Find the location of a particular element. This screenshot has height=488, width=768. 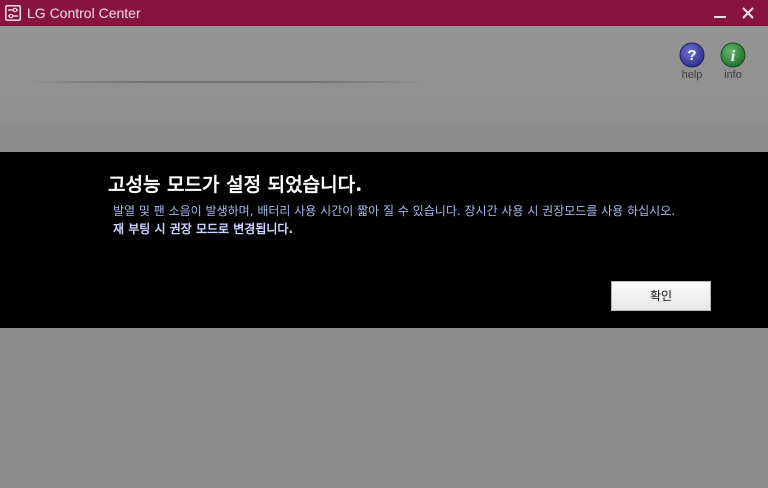

help-button: ? help is located at coordinates (692, 65).